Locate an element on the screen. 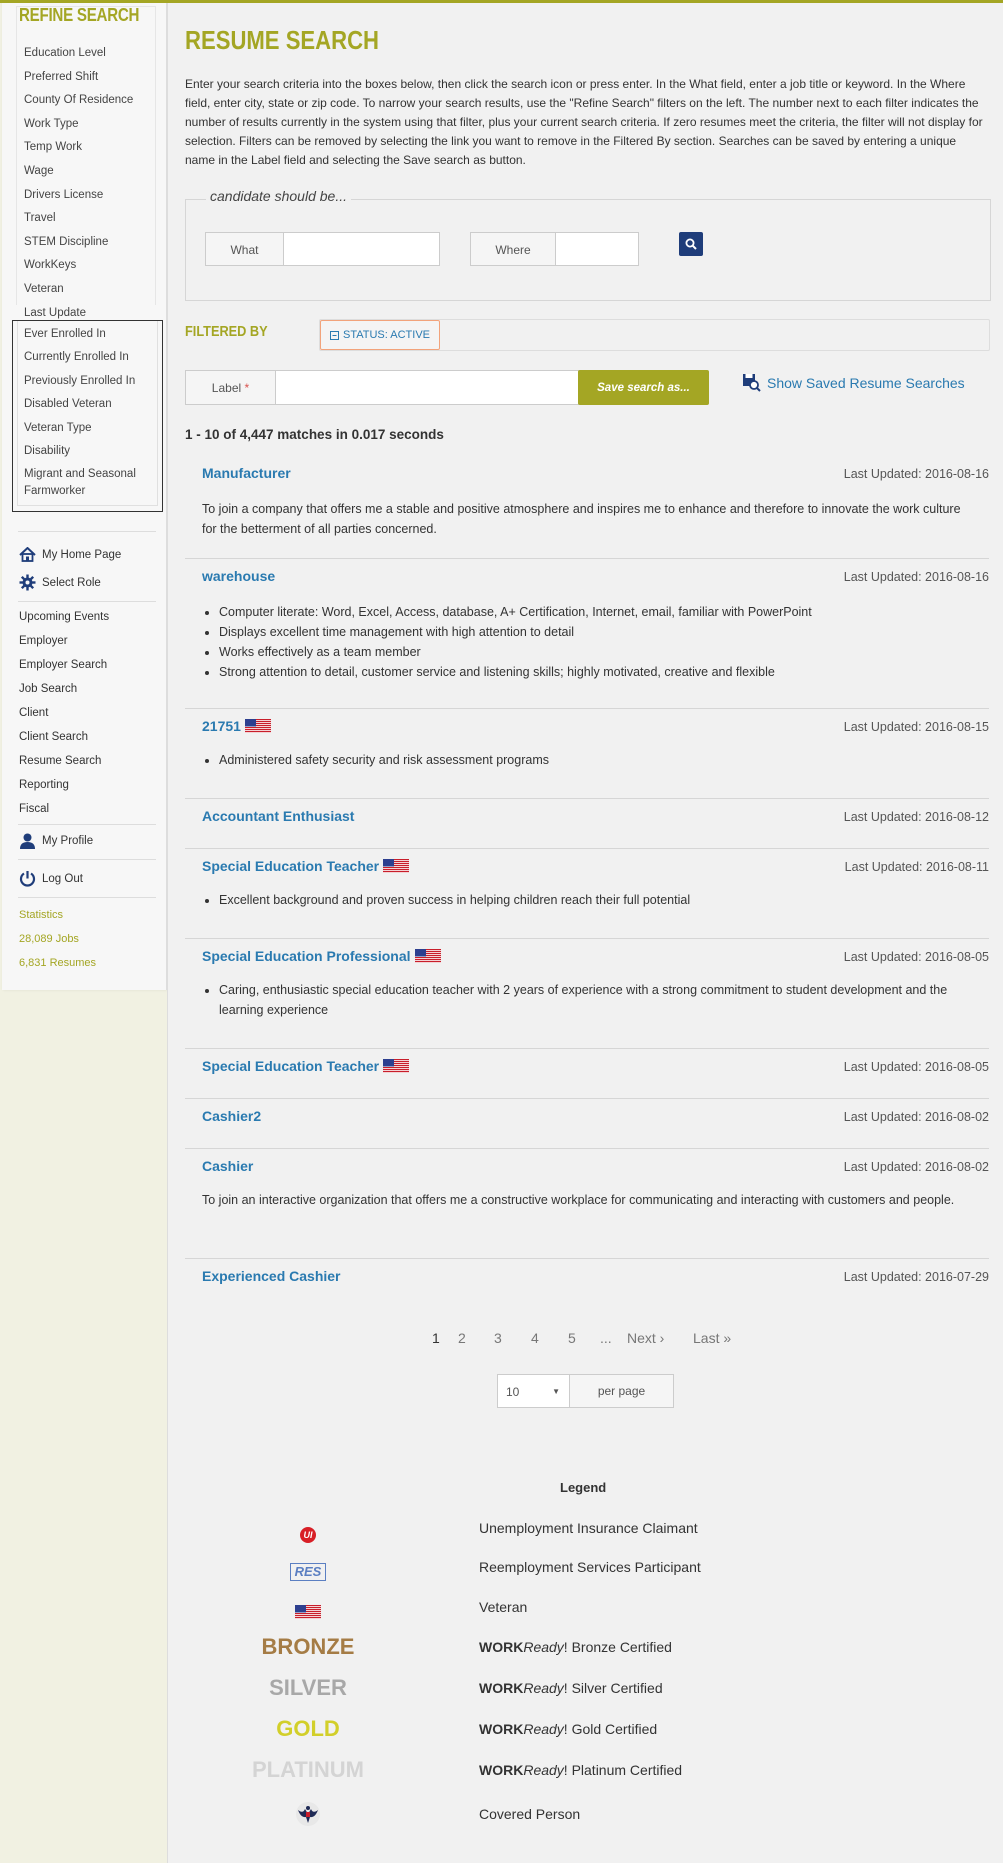 The image size is (1003, 1863). refine-filter-last-update: Last Update is located at coordinates (55, 313).